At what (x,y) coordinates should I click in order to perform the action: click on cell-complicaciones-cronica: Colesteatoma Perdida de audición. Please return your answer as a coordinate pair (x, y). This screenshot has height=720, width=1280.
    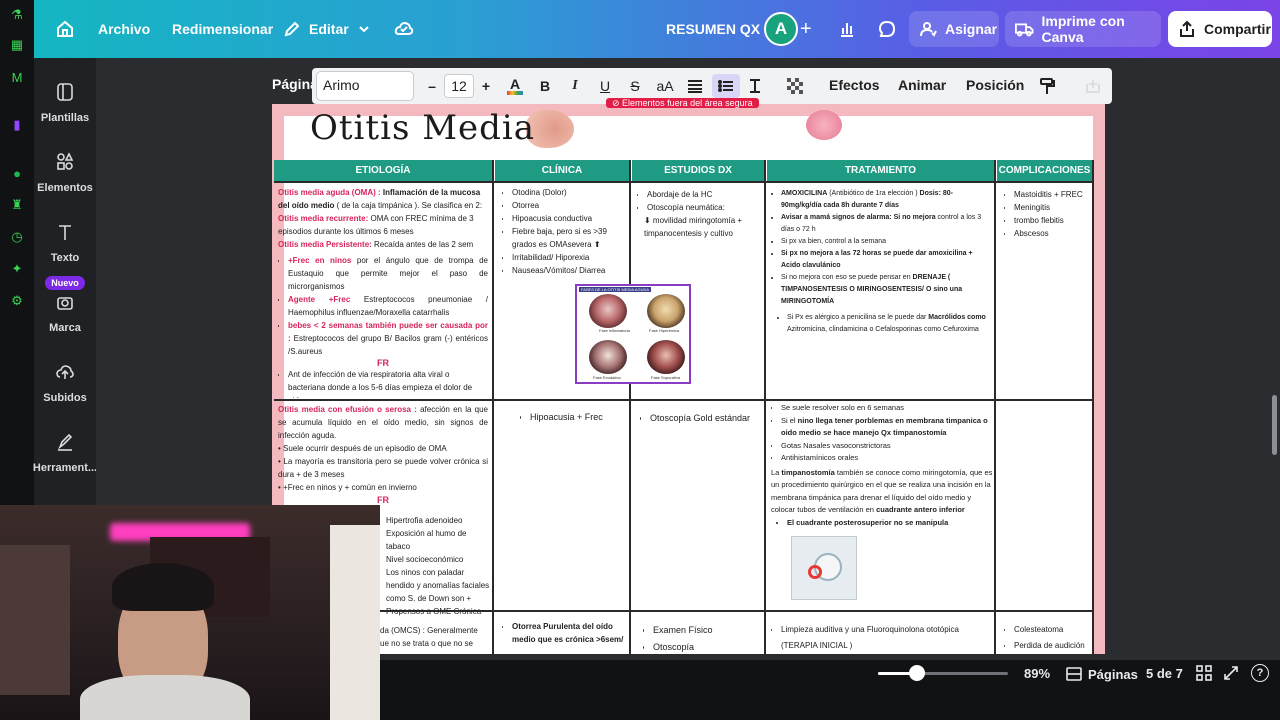
    Looking at the image, I should click on (1048, 638).